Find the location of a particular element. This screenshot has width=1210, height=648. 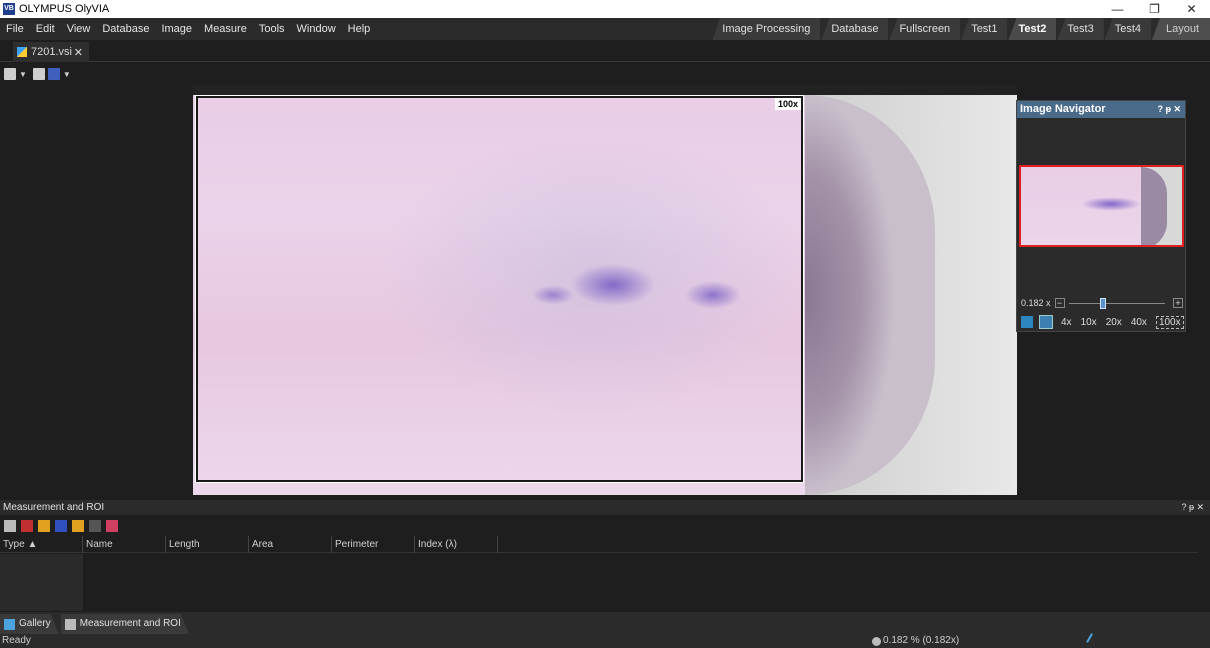

maximize-button: ❐ is located at coordinates (1154, 9).